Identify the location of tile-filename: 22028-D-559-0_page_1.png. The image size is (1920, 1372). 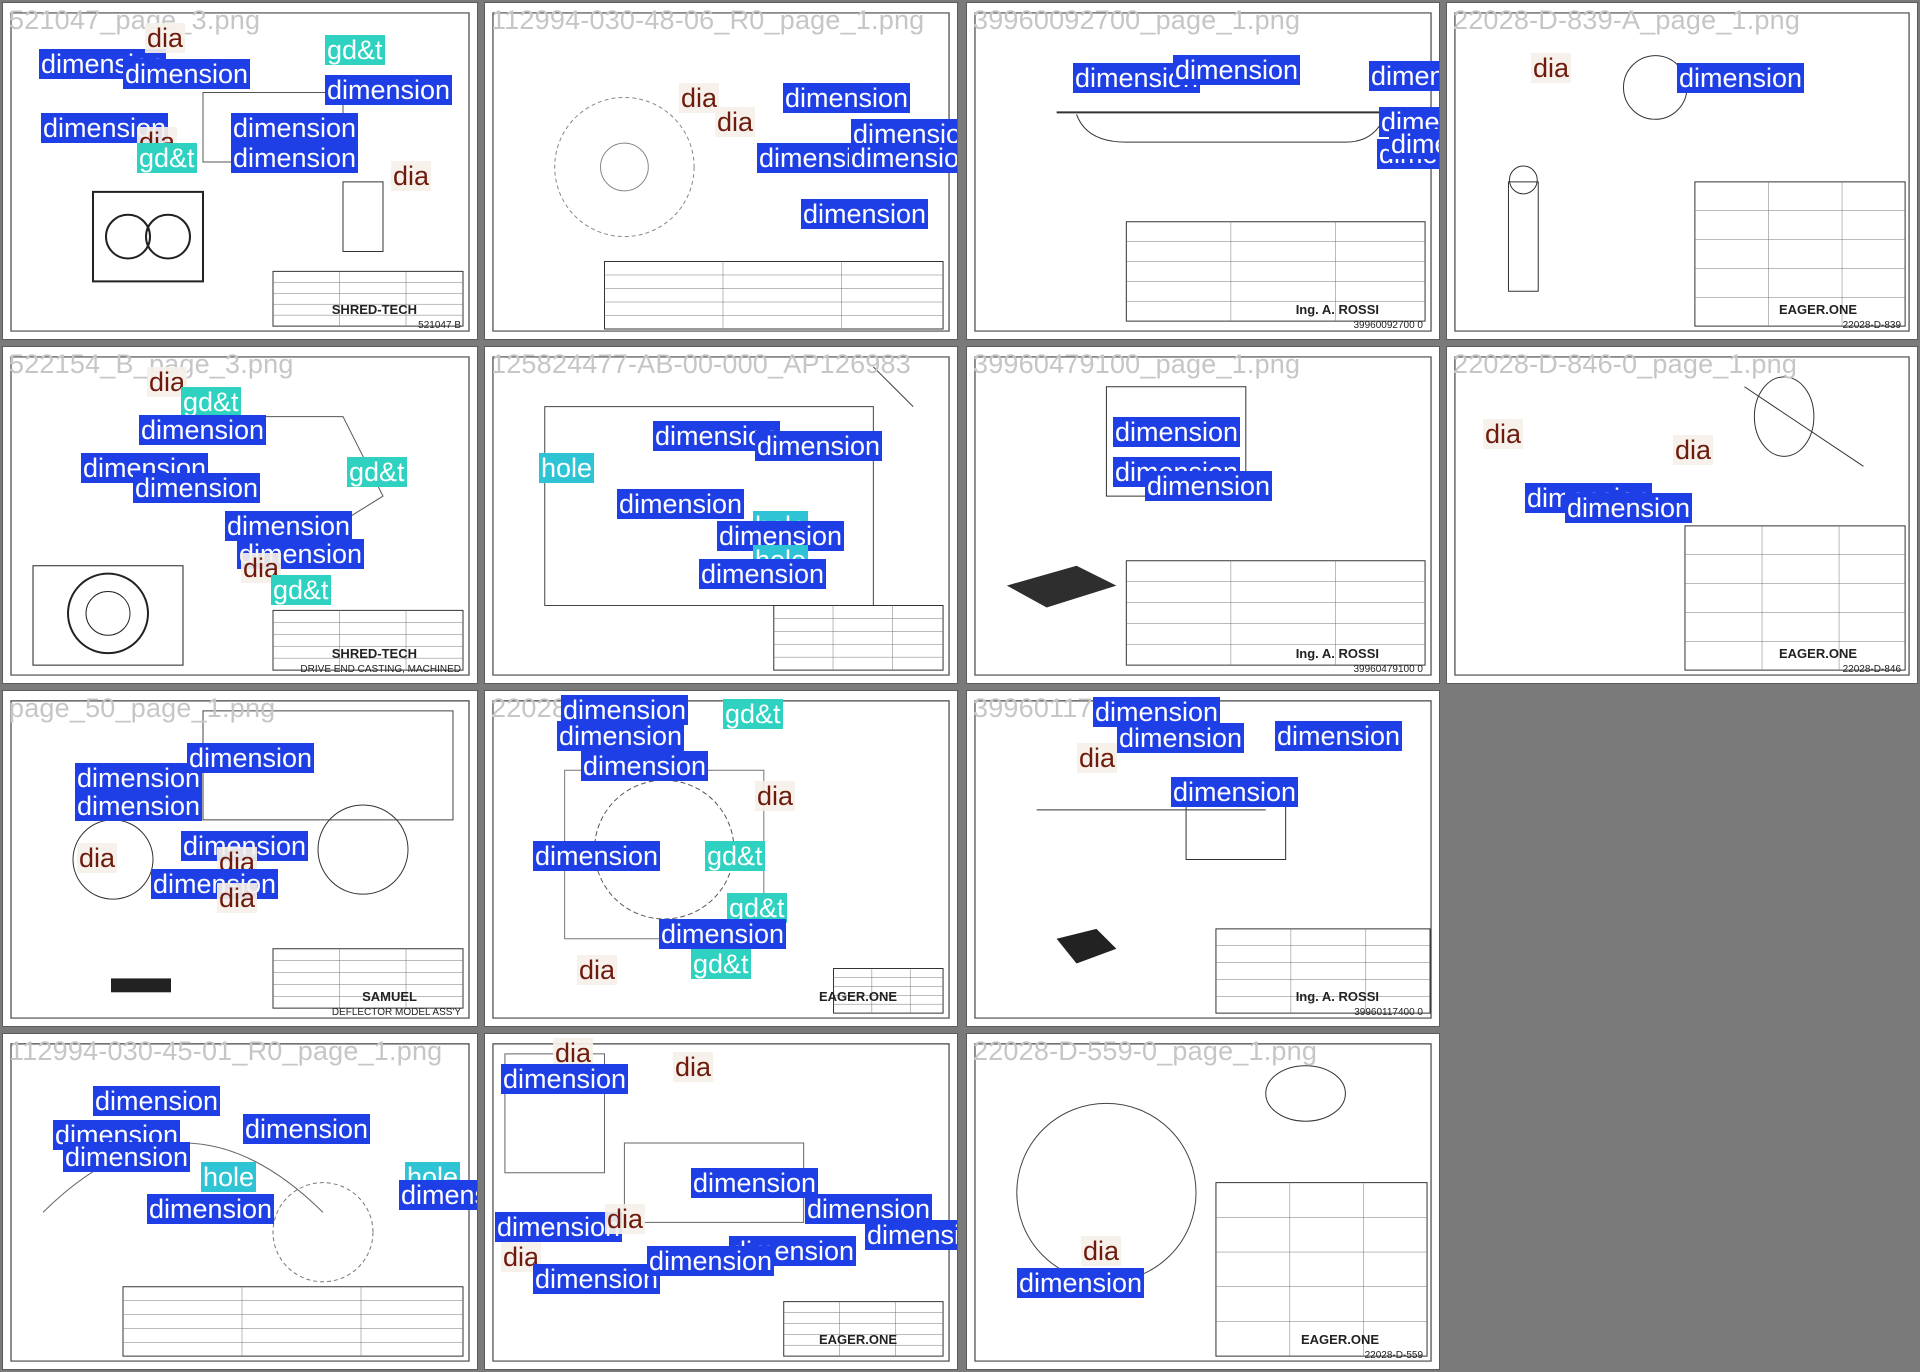
(1145, 1051).